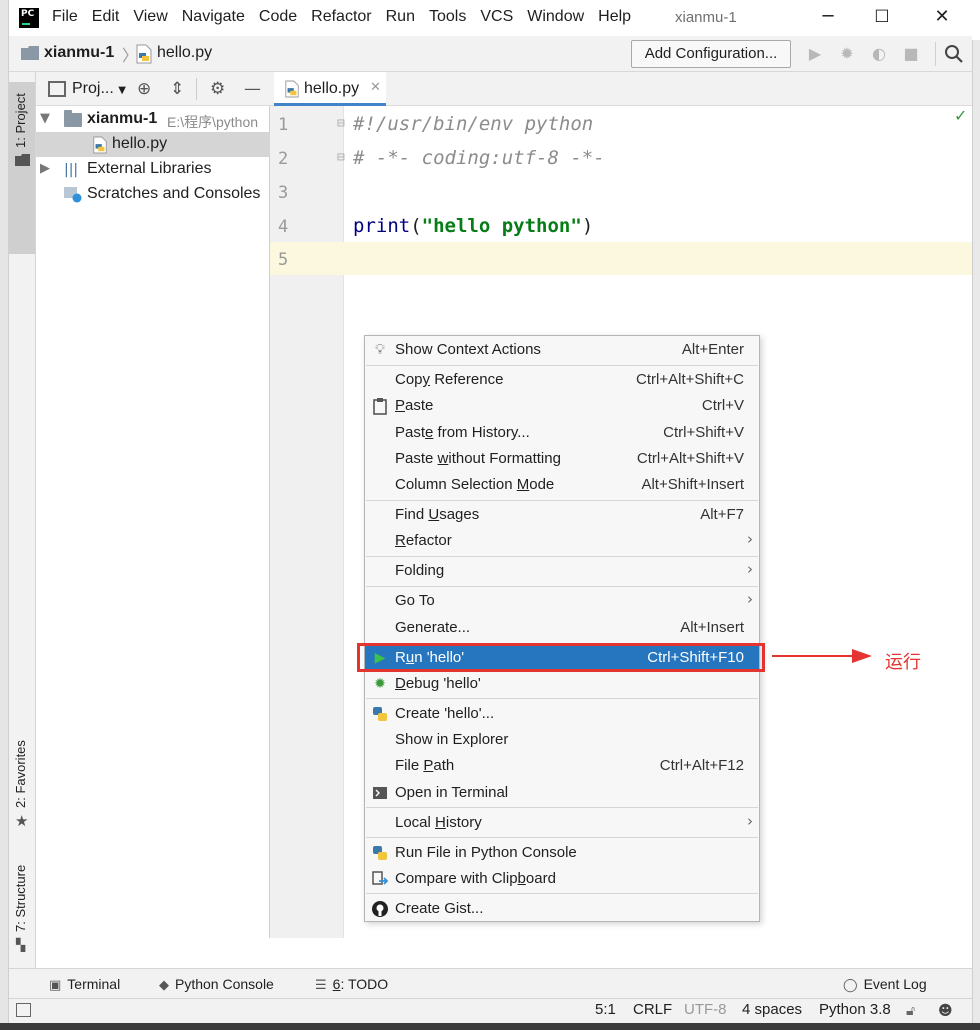 This screenshot has height=1030, width=980. What do you see at coordinates (330, 89) in the screenshot?
I see `editor-tab-hello-py: hello.py ✕` at bounding box center [330, 89].